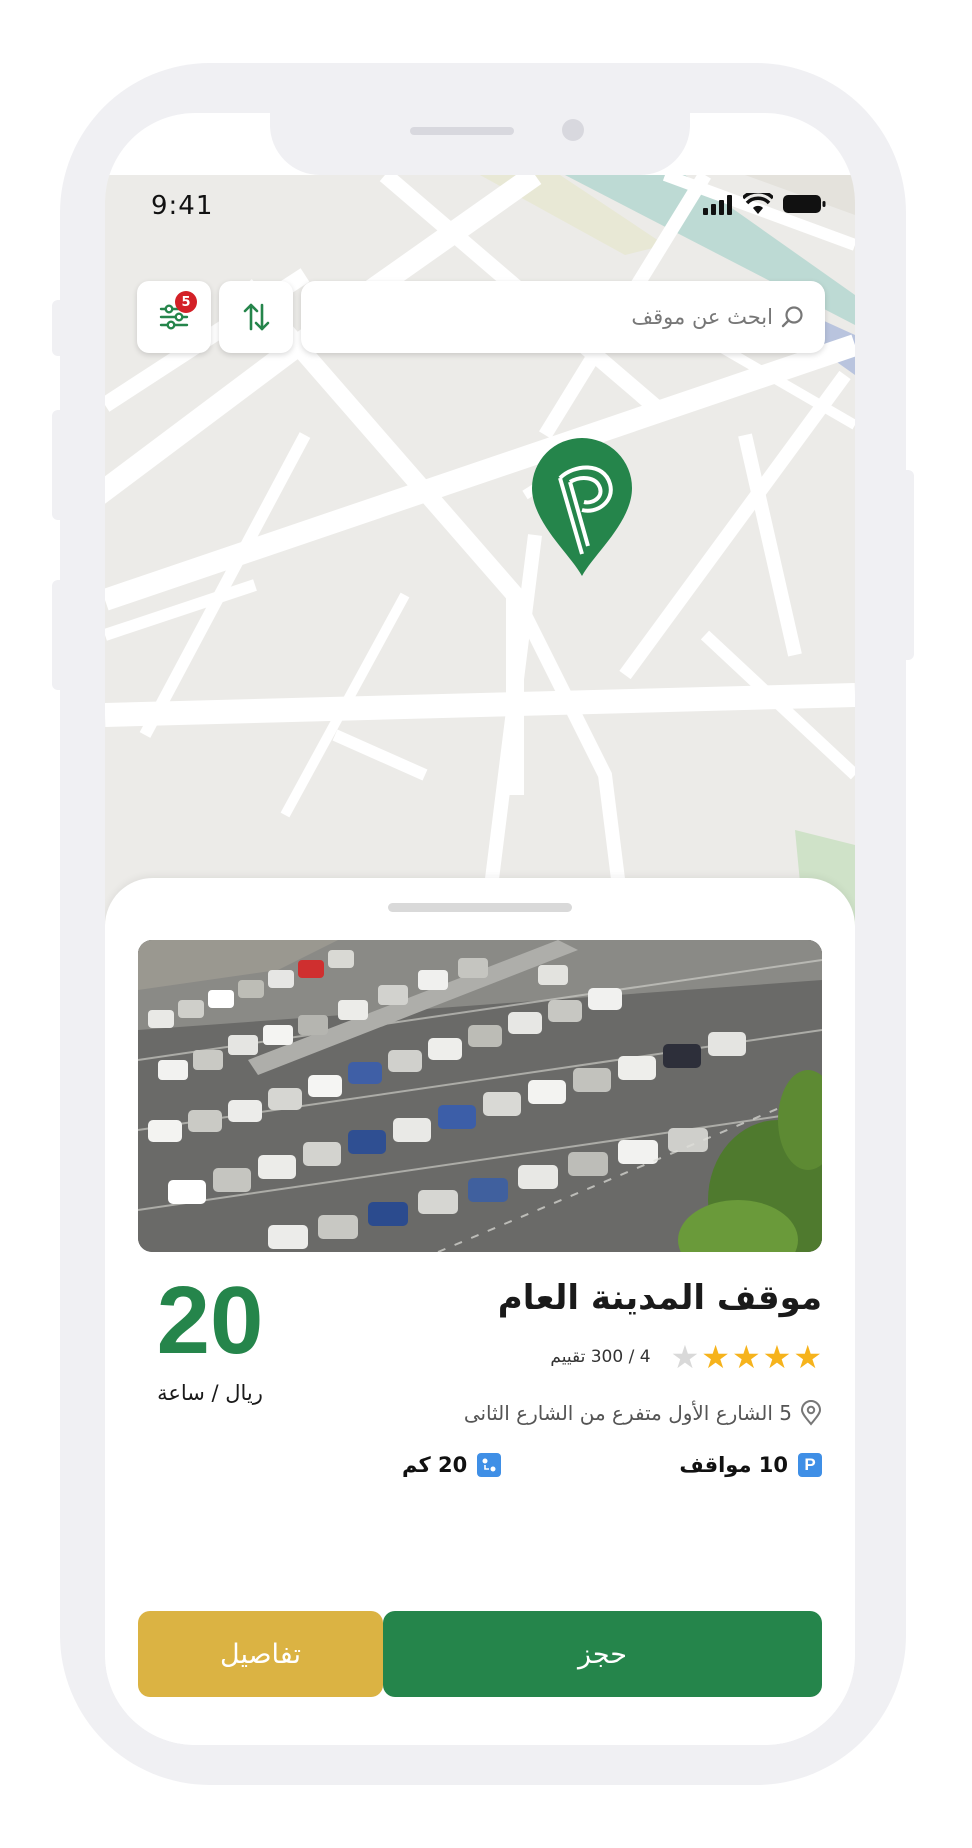 This screenshot has width=972, height=1848. Describe the element at coordinates (582, 509) in the screenshot. I see `parking-pin-icon` at that location.